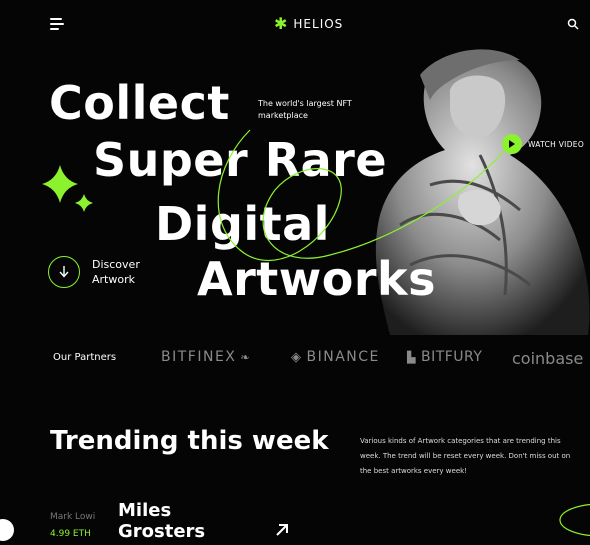 Image resolution: width=590 pixels, height=545 pixels. I want to click on decorative-ellipse, so click(574, 520).